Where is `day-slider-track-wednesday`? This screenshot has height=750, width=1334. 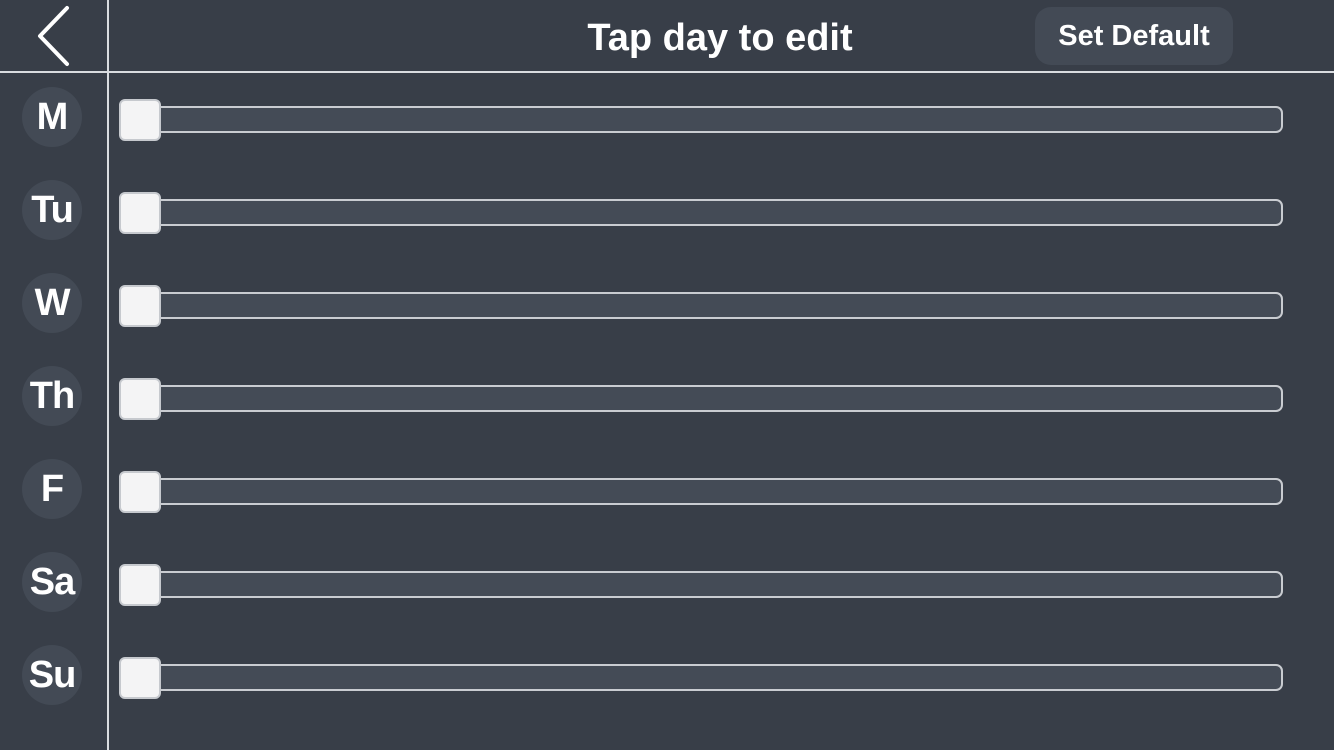
day-slider-track-wednesday is located at coordinates (701, 305).